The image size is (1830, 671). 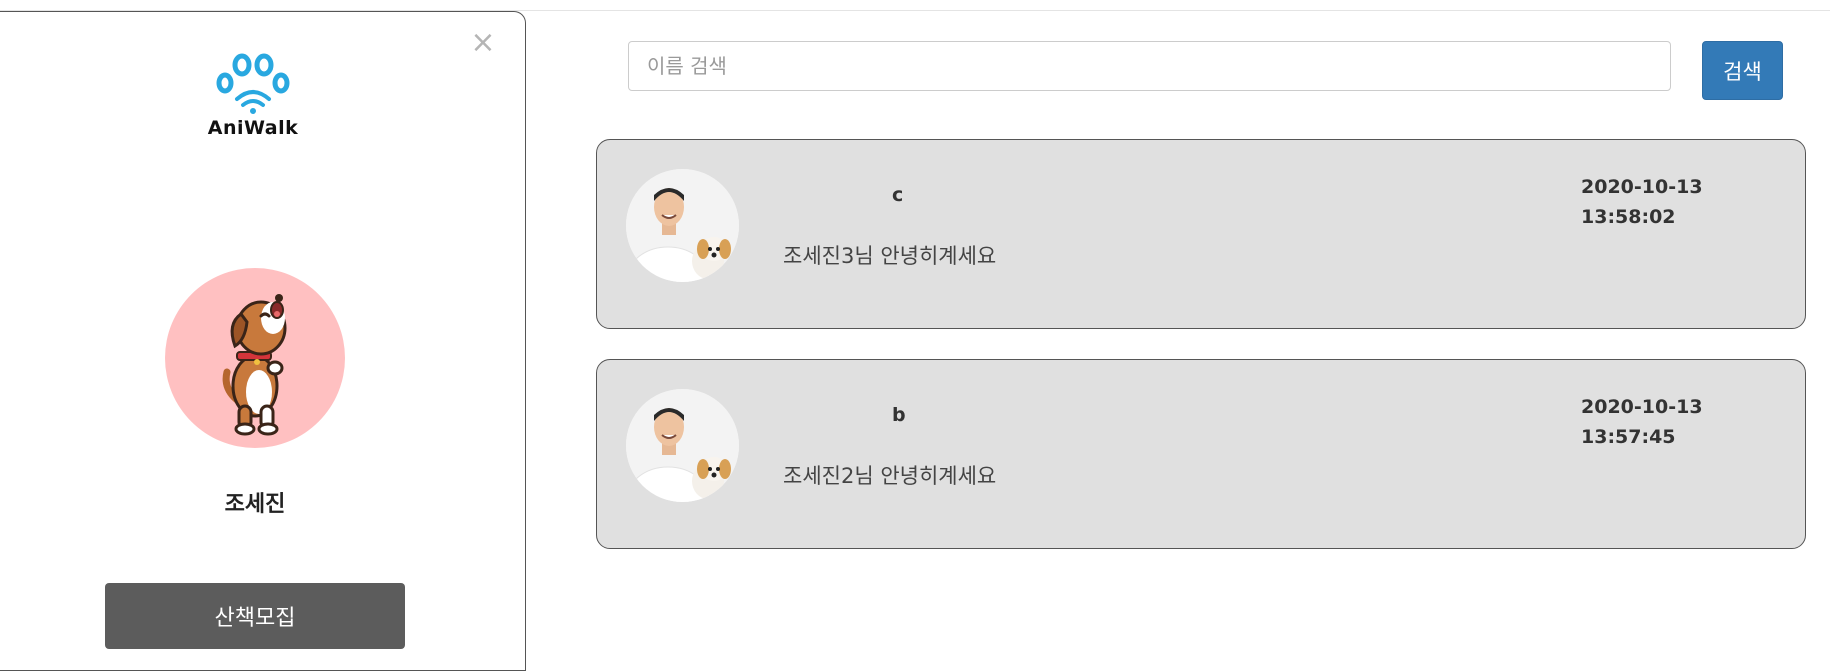 I want to click on message-timestamp: 2020-10-13 13:57:45, so click(x=1681, y=422).